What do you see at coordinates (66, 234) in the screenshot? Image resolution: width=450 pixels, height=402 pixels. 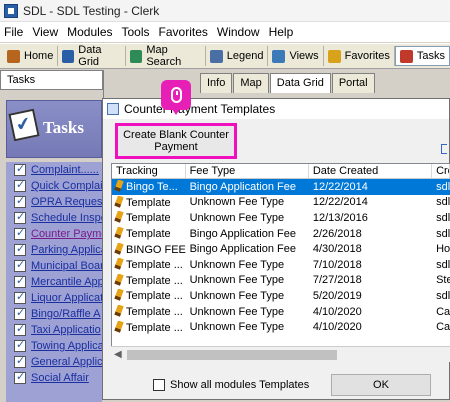 I see `task-link: Counter Payme` at bounding box center [66, 234].